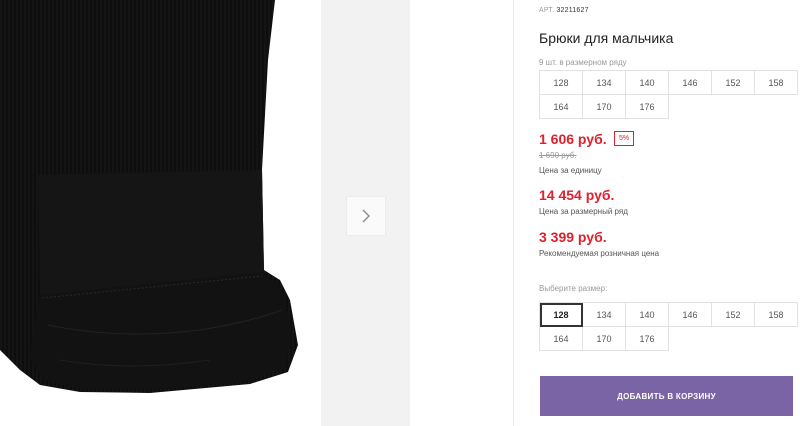  Describe the element at coordinates (690, 315) in the screenshot. I see `size-option: 146` at that location.